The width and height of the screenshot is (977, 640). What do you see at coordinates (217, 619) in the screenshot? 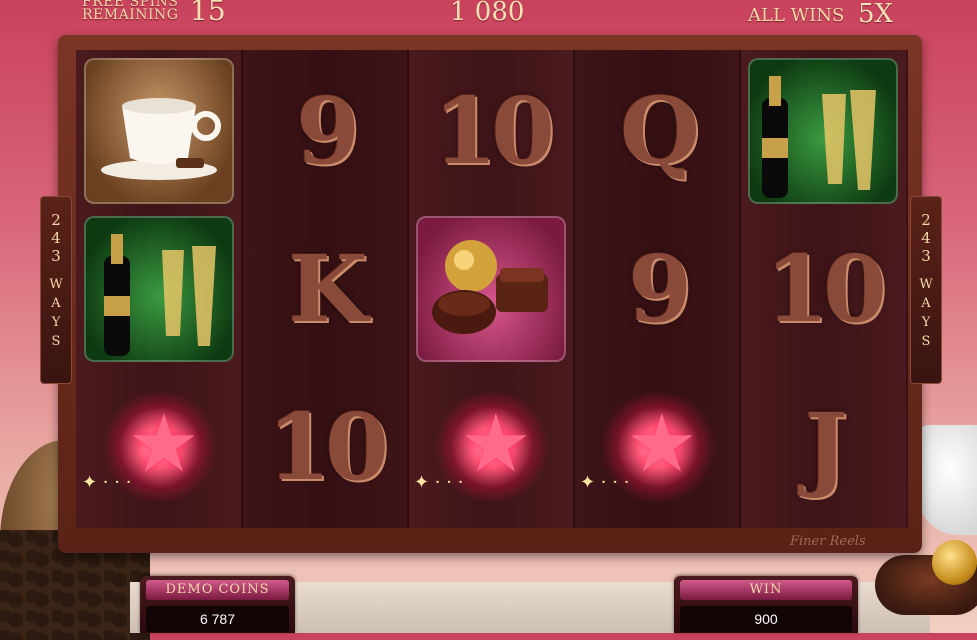
I see `coins-value: 6 787` at bounding box center [217, 619].